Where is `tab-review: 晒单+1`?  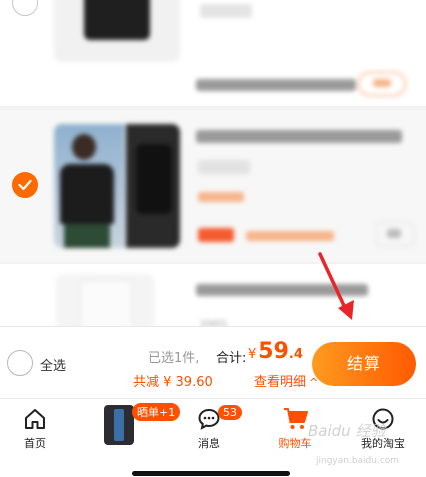
tab-review: 晒单+1 is located at coordinates (133, 429).